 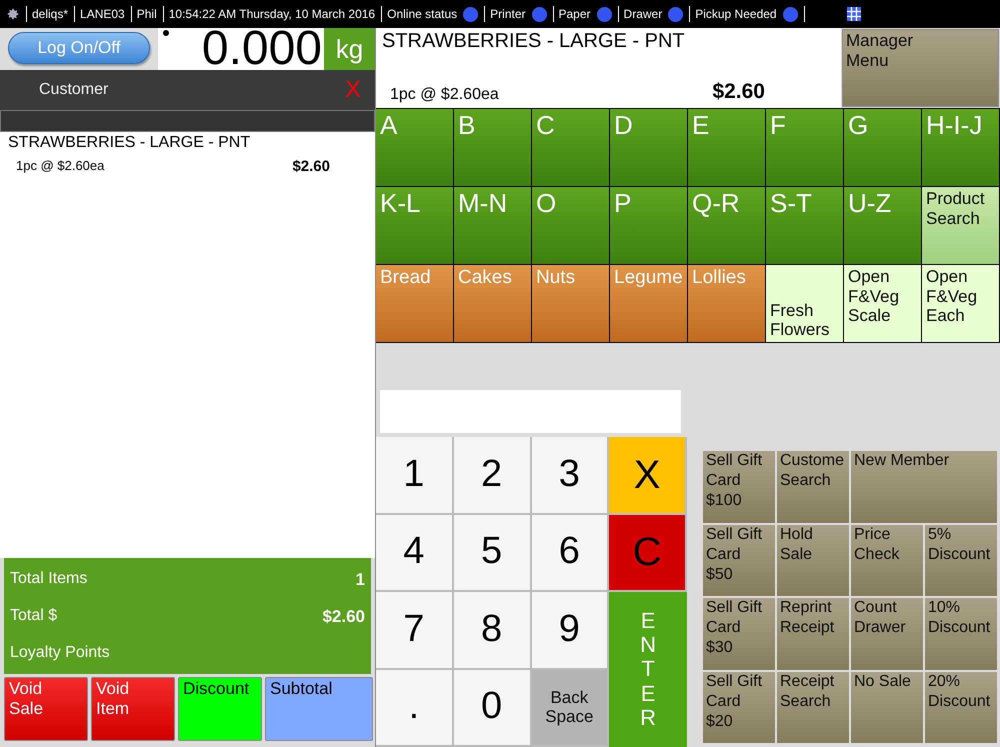 I want to click on action-button: Void Sale, so click(x=46, y=709).